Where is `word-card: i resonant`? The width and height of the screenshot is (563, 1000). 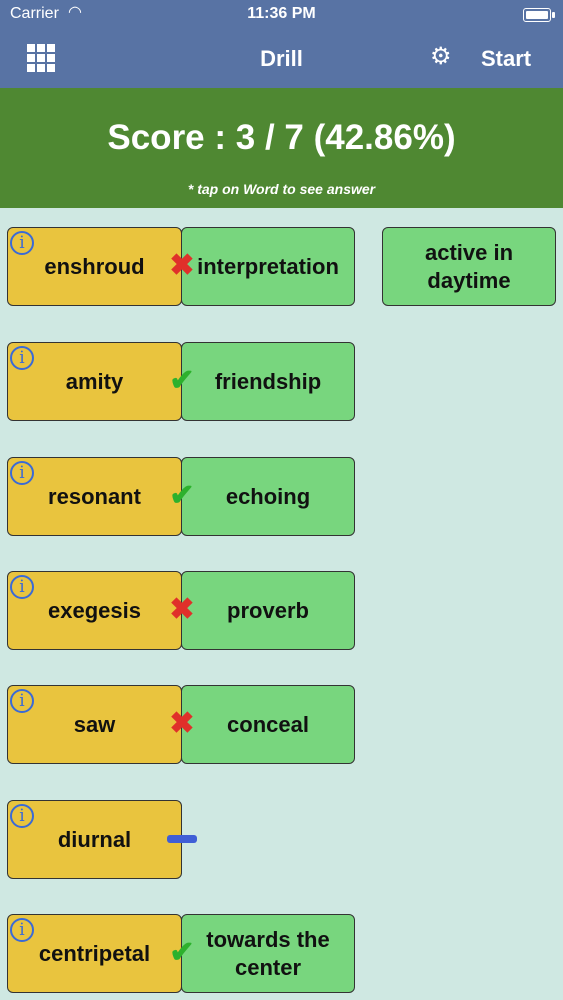
word-card: i resonant is located at coordinates (94, 496).